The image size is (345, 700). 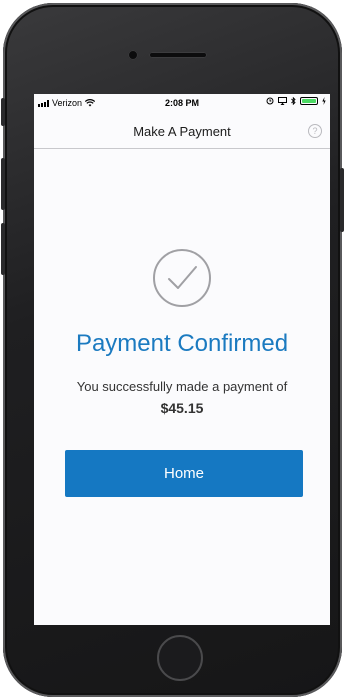 I want to click on earpiece-speaker, so click(x=178, y=55).